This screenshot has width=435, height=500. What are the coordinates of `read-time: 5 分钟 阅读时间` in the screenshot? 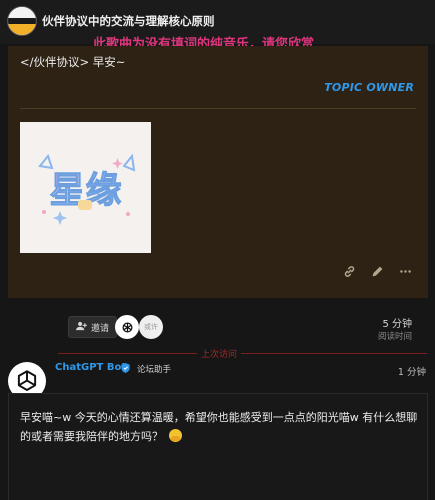 It's located at (395, 328).